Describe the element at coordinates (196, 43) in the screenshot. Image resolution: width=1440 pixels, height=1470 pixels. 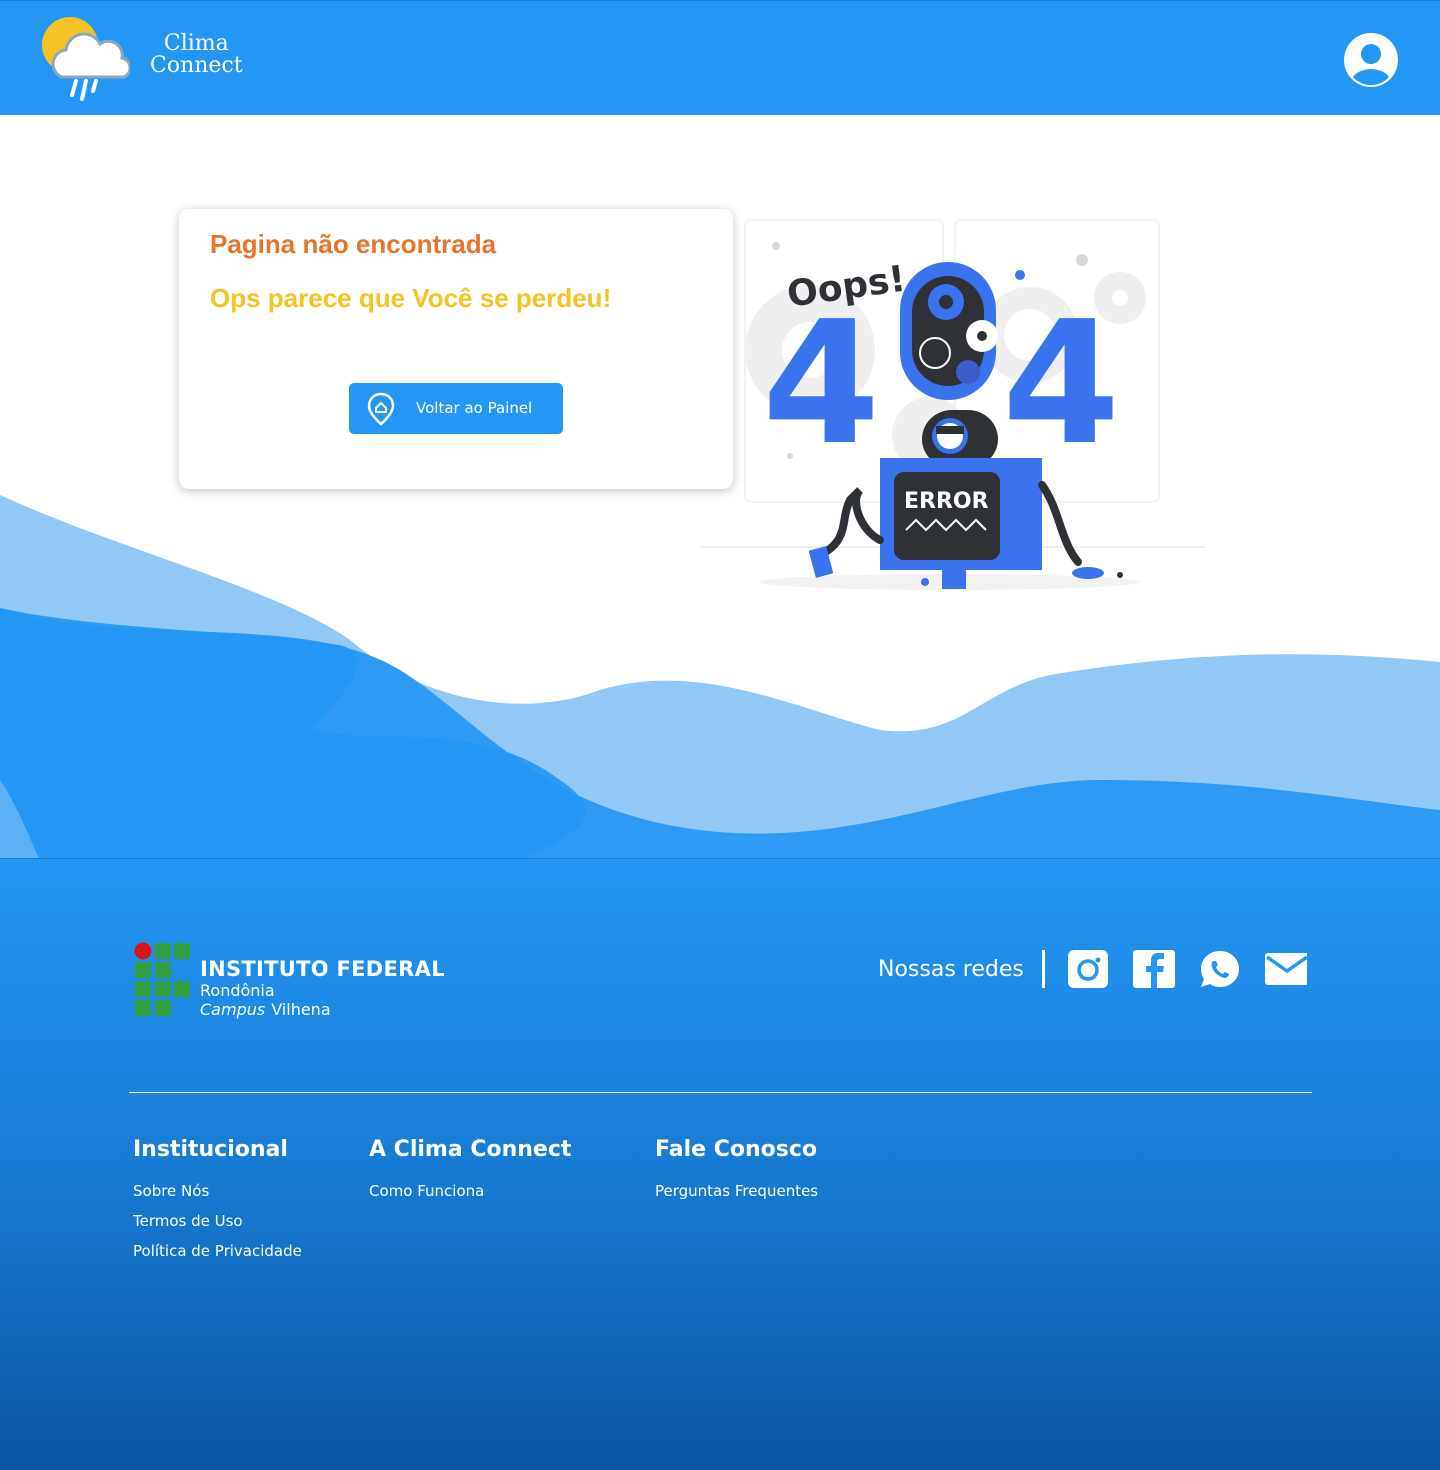
I see `brand-line-1: Clima` at that location.